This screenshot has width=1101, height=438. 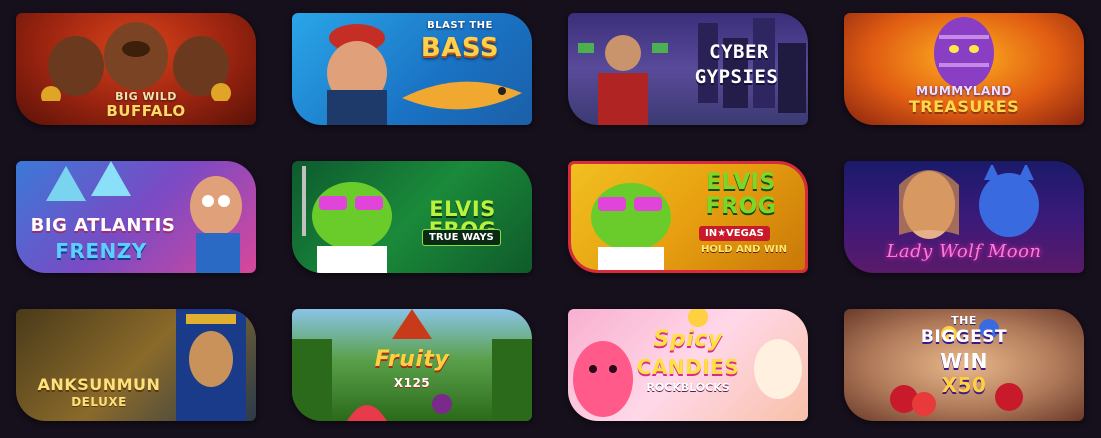 What do you see at coordinates (744, 249) in the screenshot?
I see `hold-and-win-label: HOLD AND WIN` at bounding box center [744, 249].